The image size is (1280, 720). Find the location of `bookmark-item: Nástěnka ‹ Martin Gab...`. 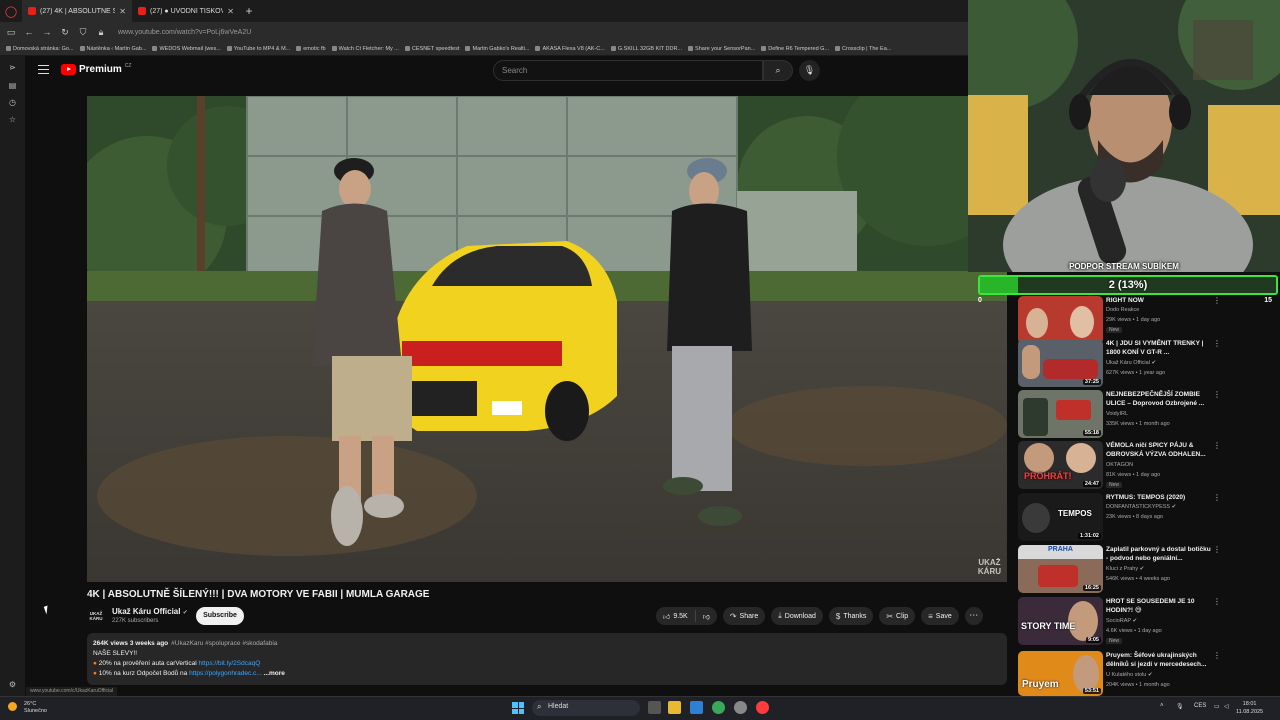

bookmark-item: Nástěnka ‹ Martin Gab... is located at coordinates (112, 49).